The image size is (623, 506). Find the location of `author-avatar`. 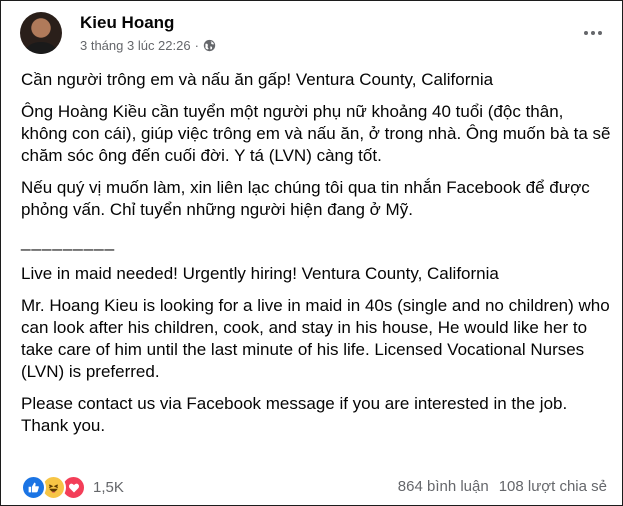

author-avatar is located at coordinates (41, 33).